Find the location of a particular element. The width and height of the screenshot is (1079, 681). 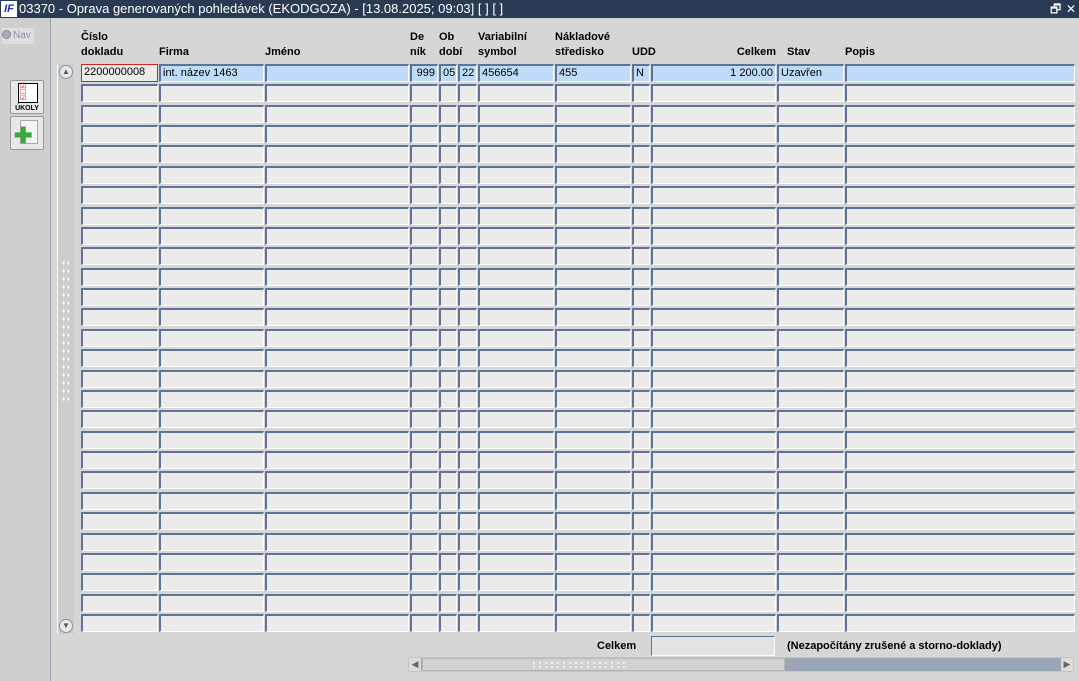

cell-celkem: 1 200.00 is located at coordinates (713, 73).